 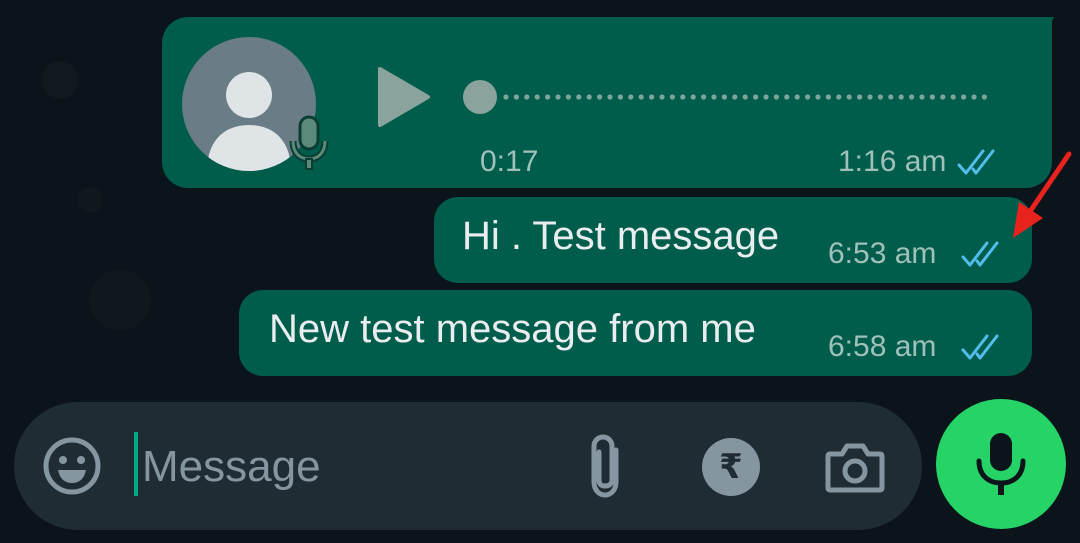 What do you see at coordinates (352, 467) in the screenshot?
I see `message-input` at bounding box center [352, 467].